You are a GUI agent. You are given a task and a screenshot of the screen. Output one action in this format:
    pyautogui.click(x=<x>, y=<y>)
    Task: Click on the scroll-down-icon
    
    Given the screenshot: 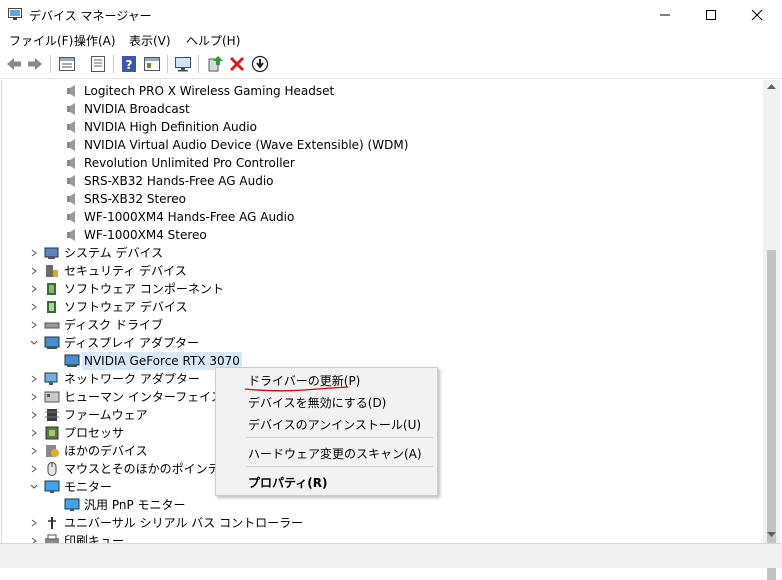 What is the action you would take?
    pyautogui.click(x=771, y=535)
    